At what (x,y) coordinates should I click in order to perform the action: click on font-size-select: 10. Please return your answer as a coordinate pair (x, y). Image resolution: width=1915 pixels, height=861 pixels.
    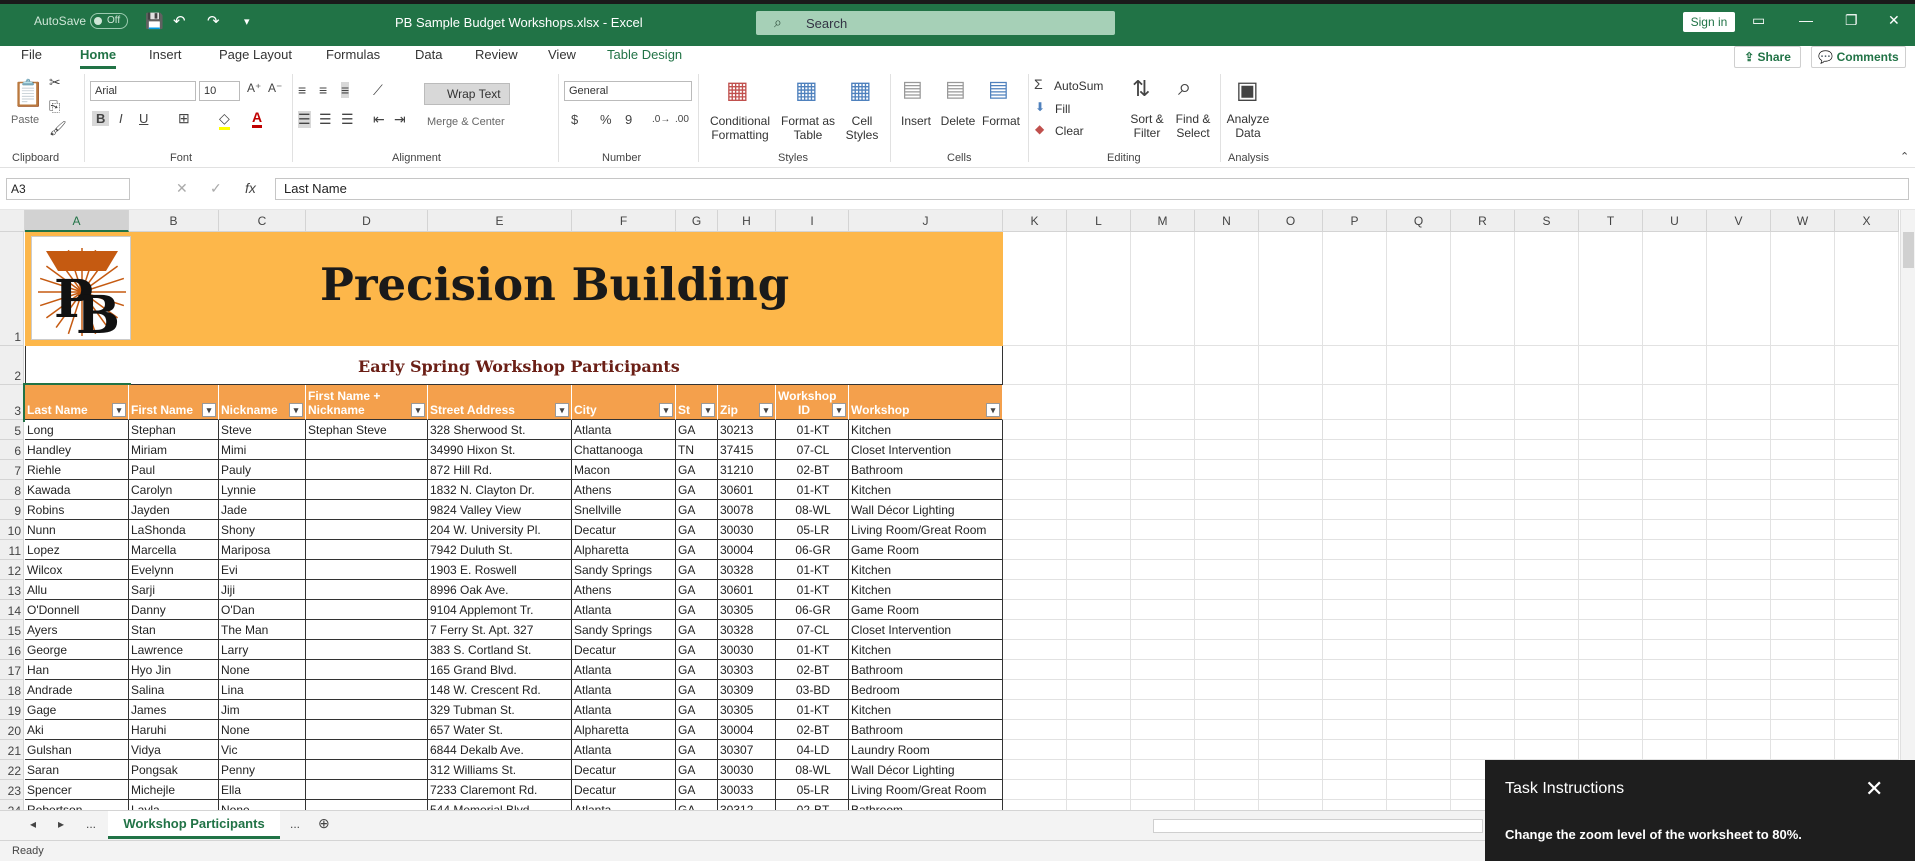
    Looking at the image, I should click on (219, 91).